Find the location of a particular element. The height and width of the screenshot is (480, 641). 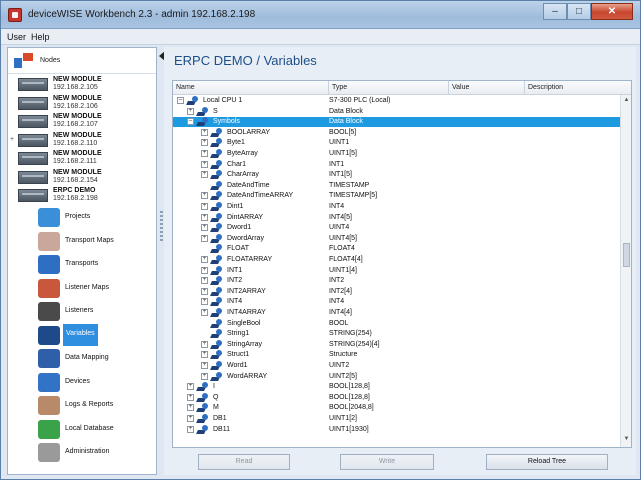

menu-user: User is located at coordinates (16, 37).